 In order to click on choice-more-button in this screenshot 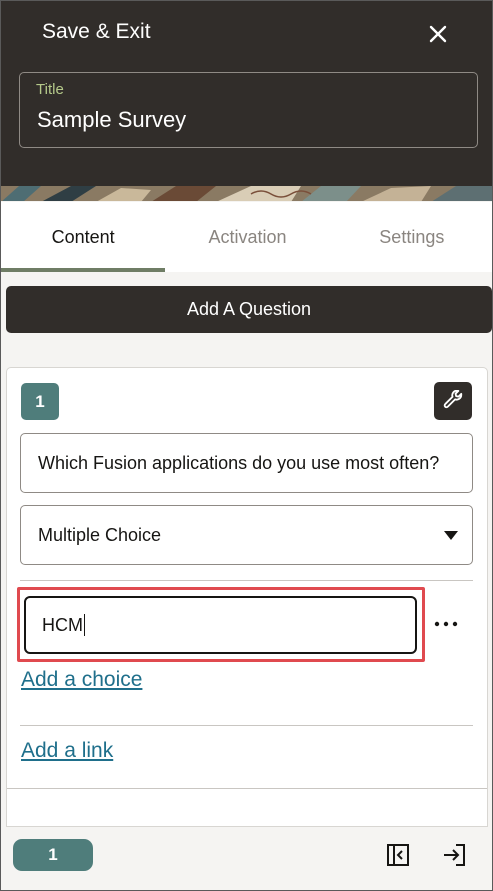, I will do `click(446, 624)`.